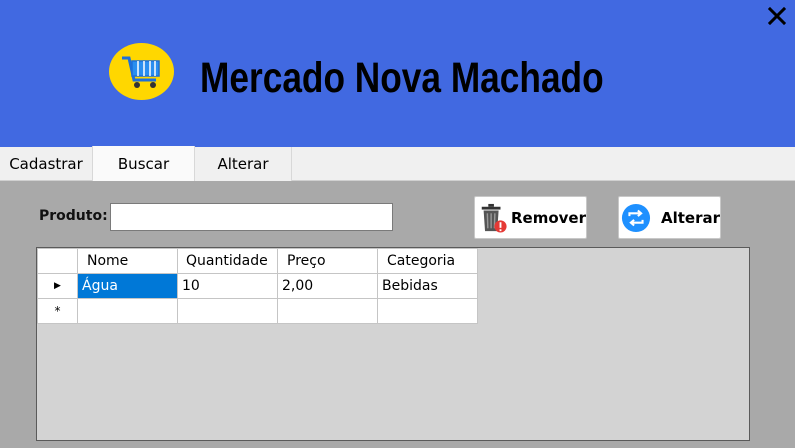 The image size is (795, 448). What do you see at coordinates (427, 286) in the screenshot?
I see `cell-categoria: Bebidas` at bounding box center [427, 286].